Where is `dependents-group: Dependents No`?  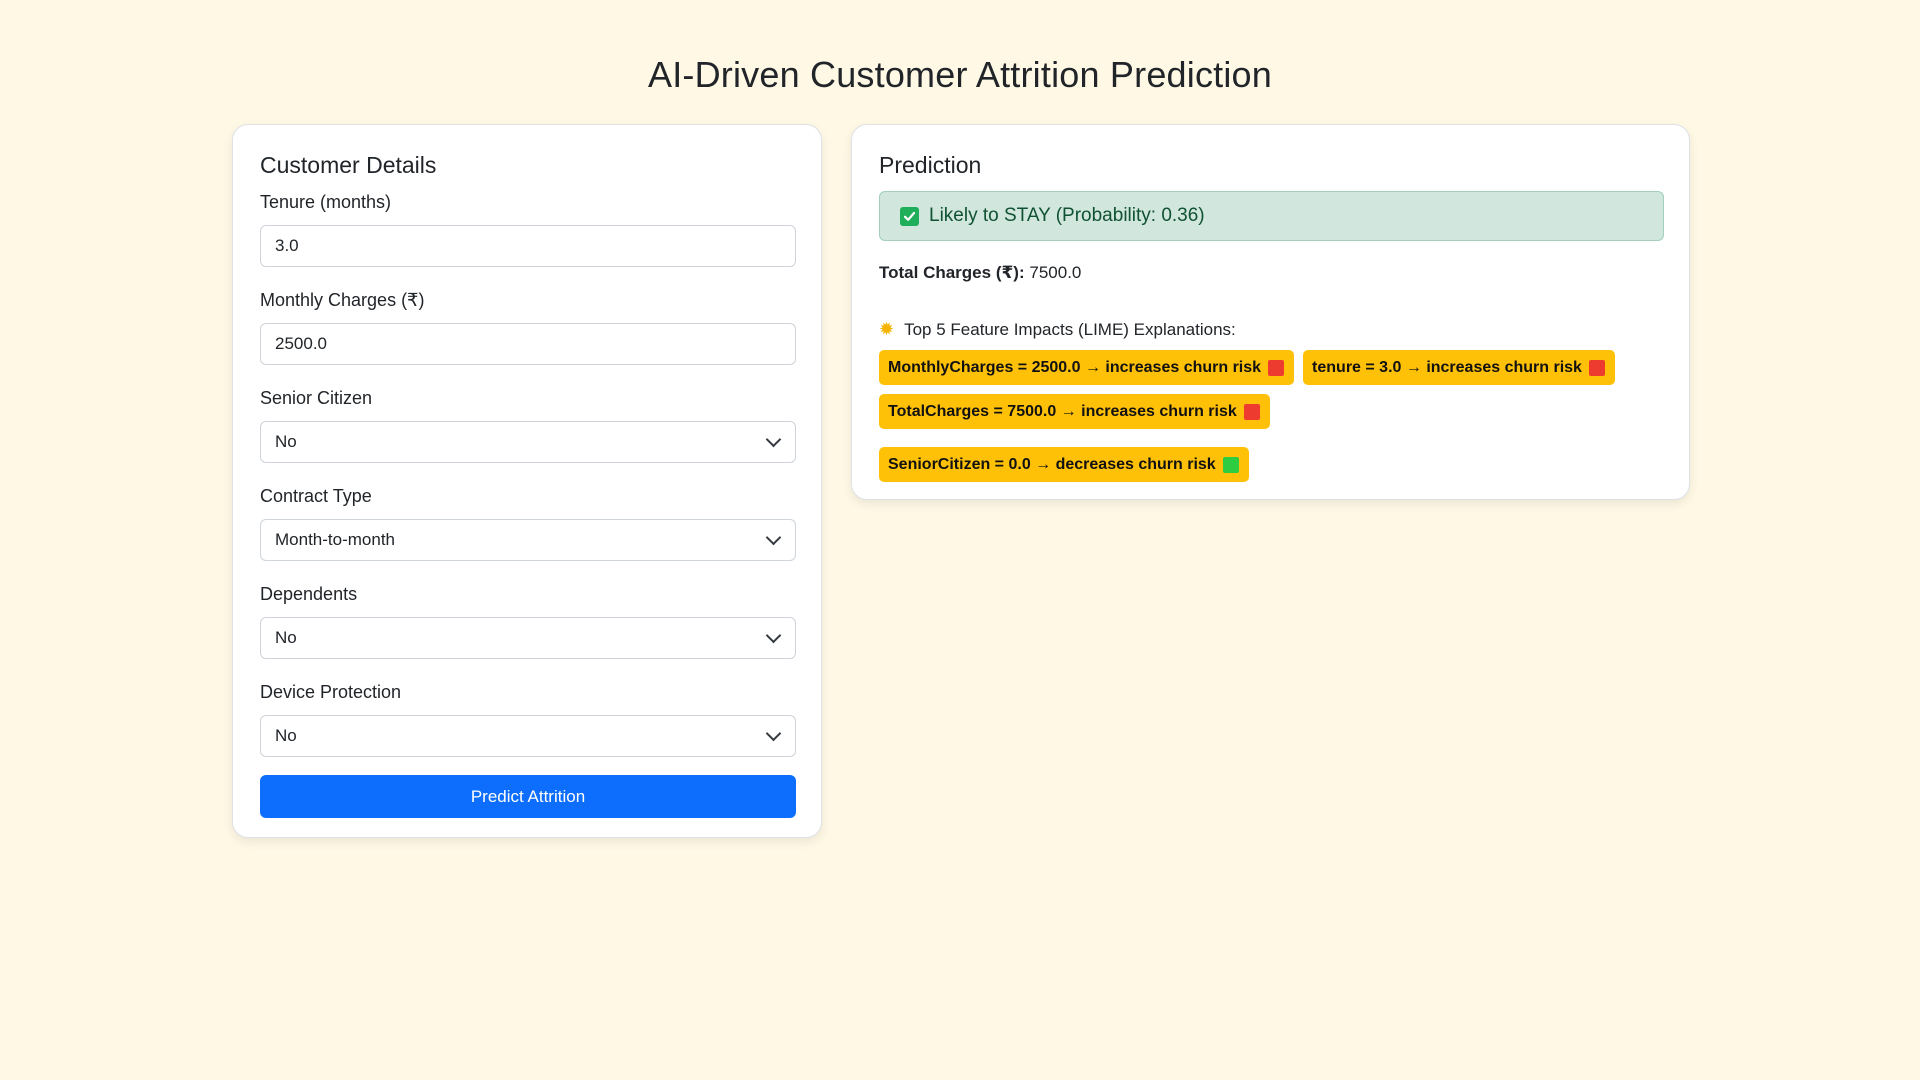
dependents-group: Dependents No is located at coordinates (528, 621).